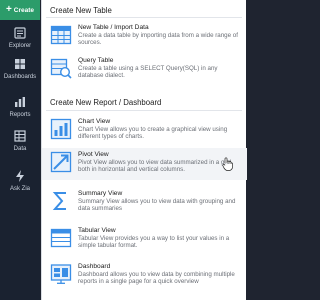 The height and width of the screenshot is (300, 320). Describe the element at coordinates (227, 164) in the screenshot. I see `hand-cursor-icon` at that location.